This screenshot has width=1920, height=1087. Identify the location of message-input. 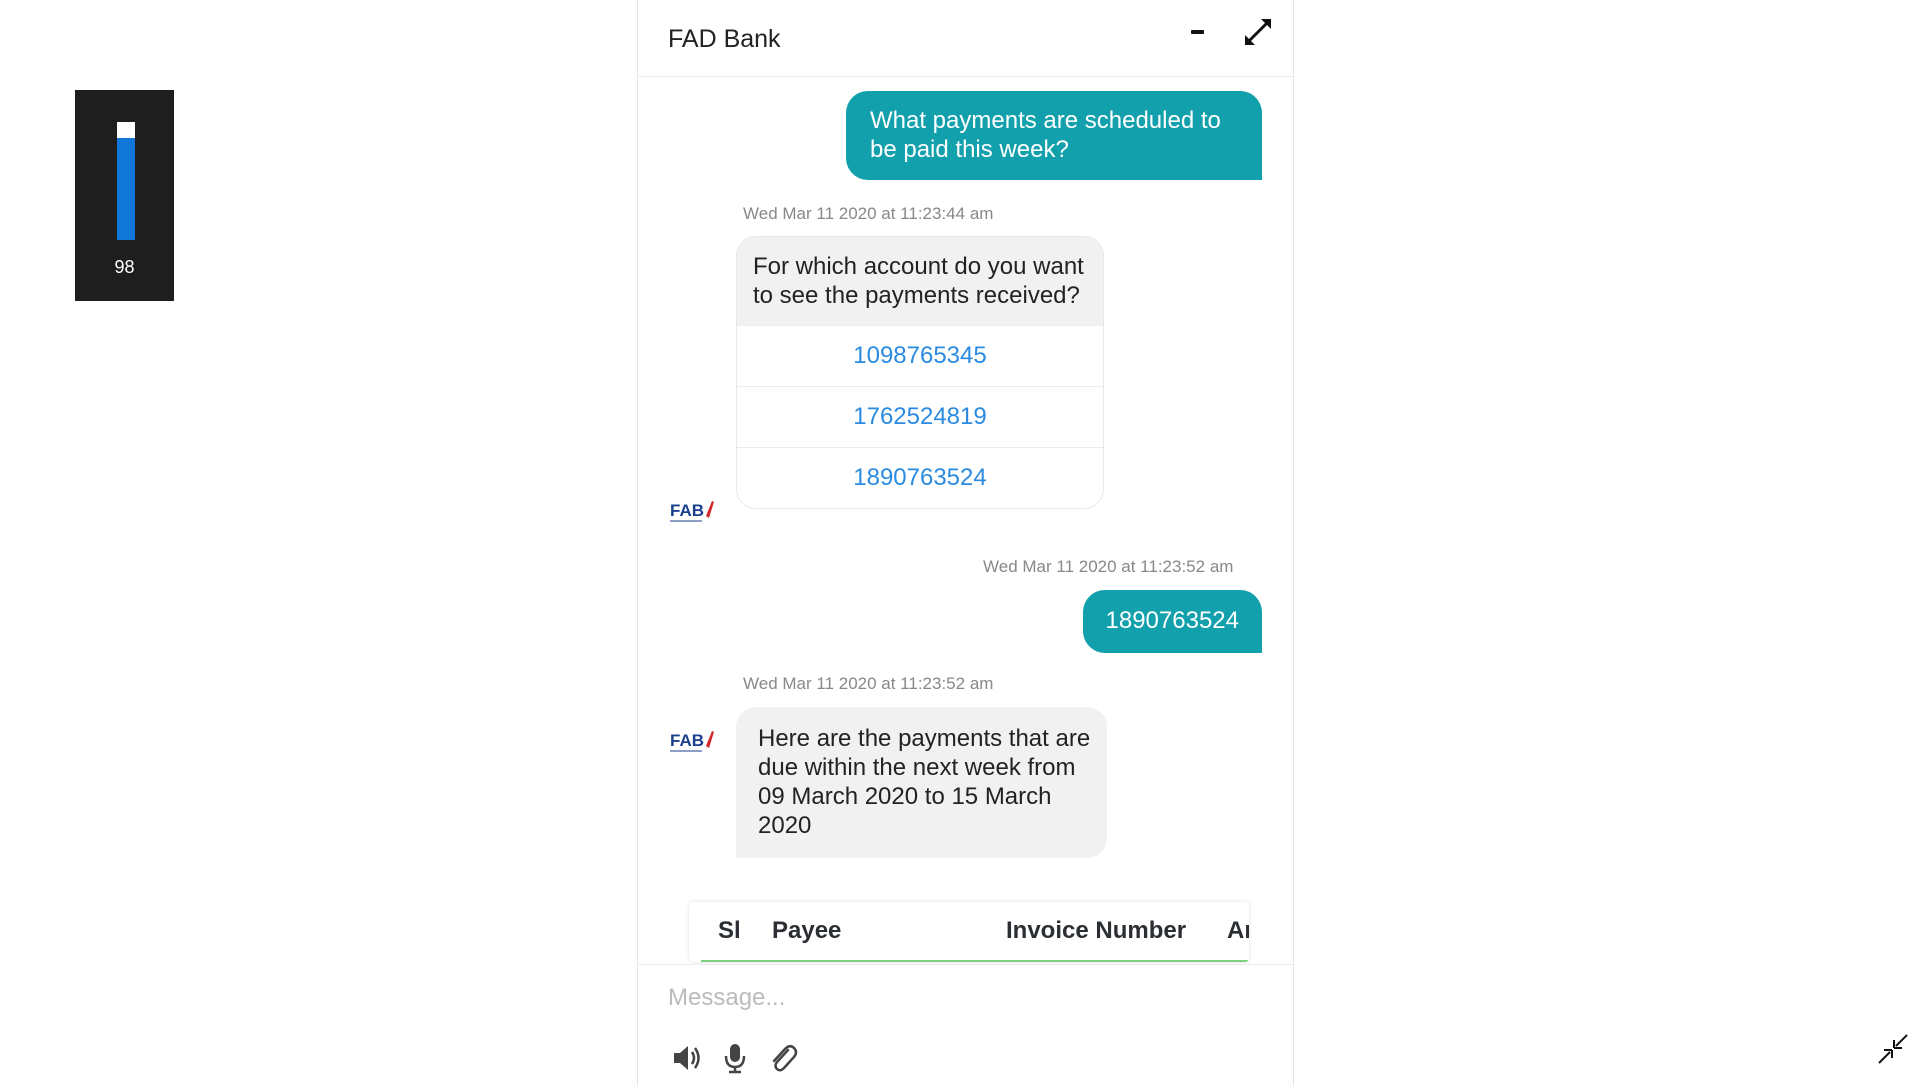
(958, 998).